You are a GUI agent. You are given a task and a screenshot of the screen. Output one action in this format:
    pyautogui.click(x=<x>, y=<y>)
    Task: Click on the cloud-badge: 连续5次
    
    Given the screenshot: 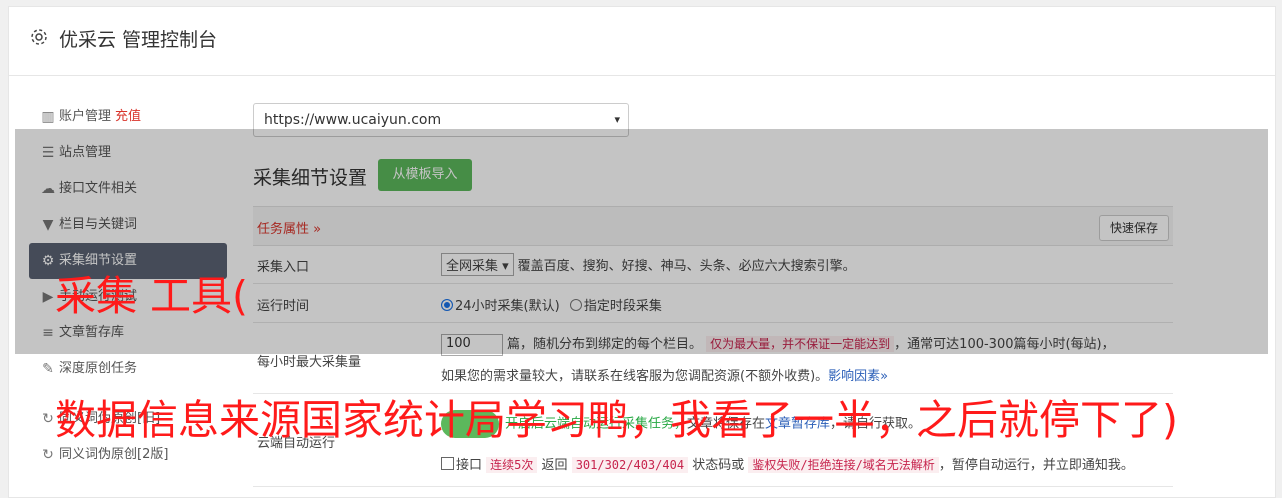 What is the action you would take?
    pyautogui.click(x=512, y=465)
    